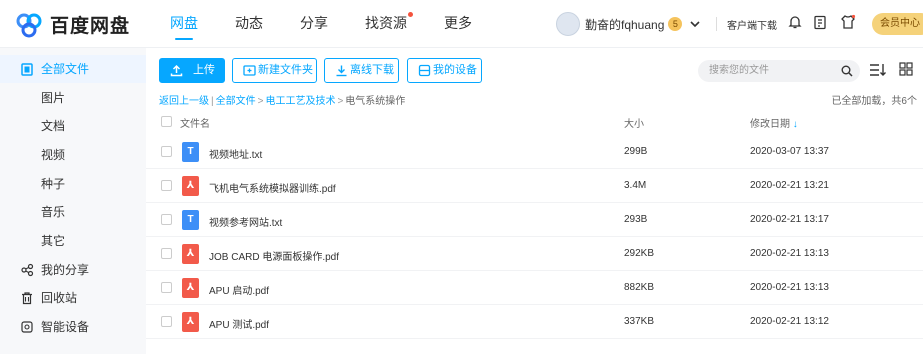 Image resolution: width=923 pixels, height=354 pixels. Describe the element at coordinates (534, 121) in the screenshot. I see `table-header: 文件名 大小 修改日期 ↓` at that location.